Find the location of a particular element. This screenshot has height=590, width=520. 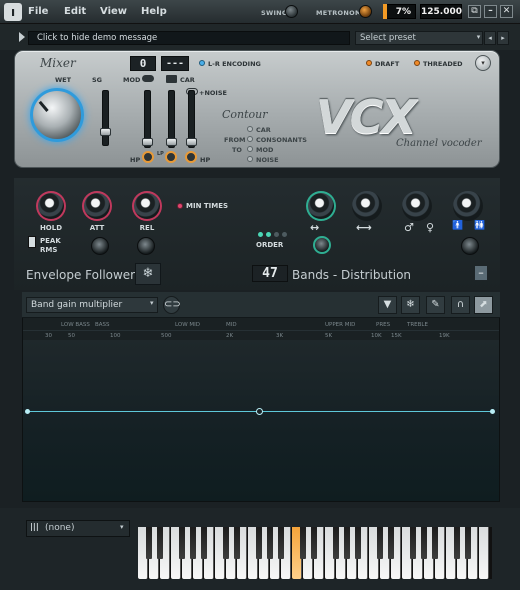

collapse-button: – is located at coordinates (481, 273).